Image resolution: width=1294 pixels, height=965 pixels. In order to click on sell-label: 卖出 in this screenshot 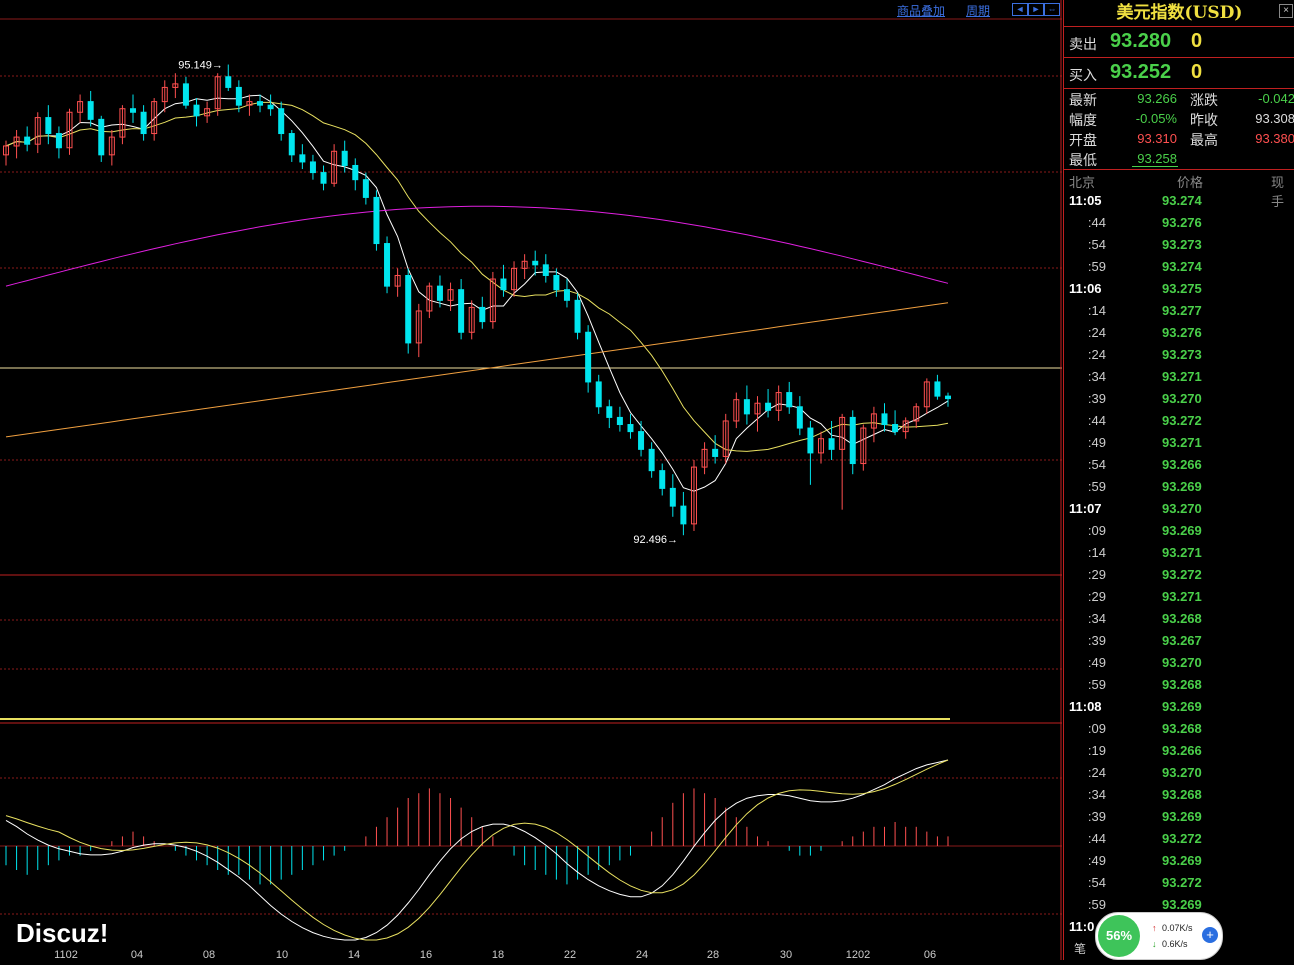, I will do `click(1083, 44)`.